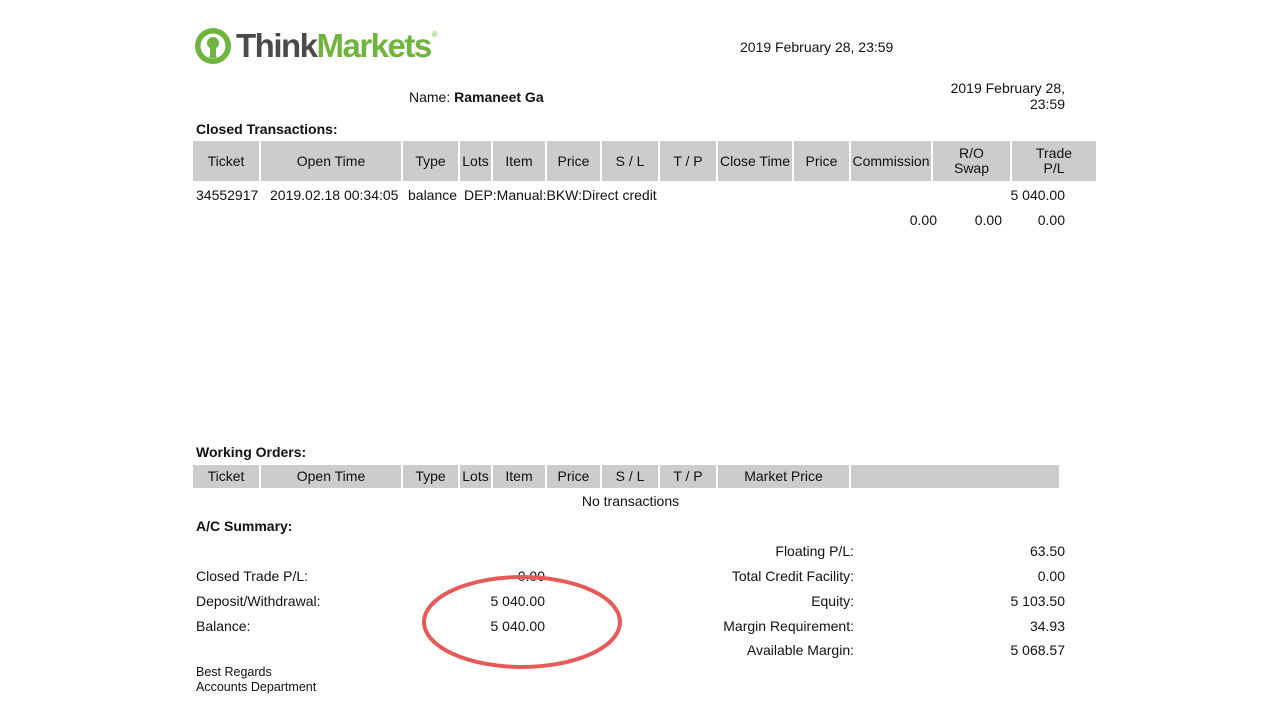 The image size is (1280, 720). What do you see at coordinates (227, 195) in the screenshot?
I see `row-ticket: 34552917` at bounding box center [227, 195].